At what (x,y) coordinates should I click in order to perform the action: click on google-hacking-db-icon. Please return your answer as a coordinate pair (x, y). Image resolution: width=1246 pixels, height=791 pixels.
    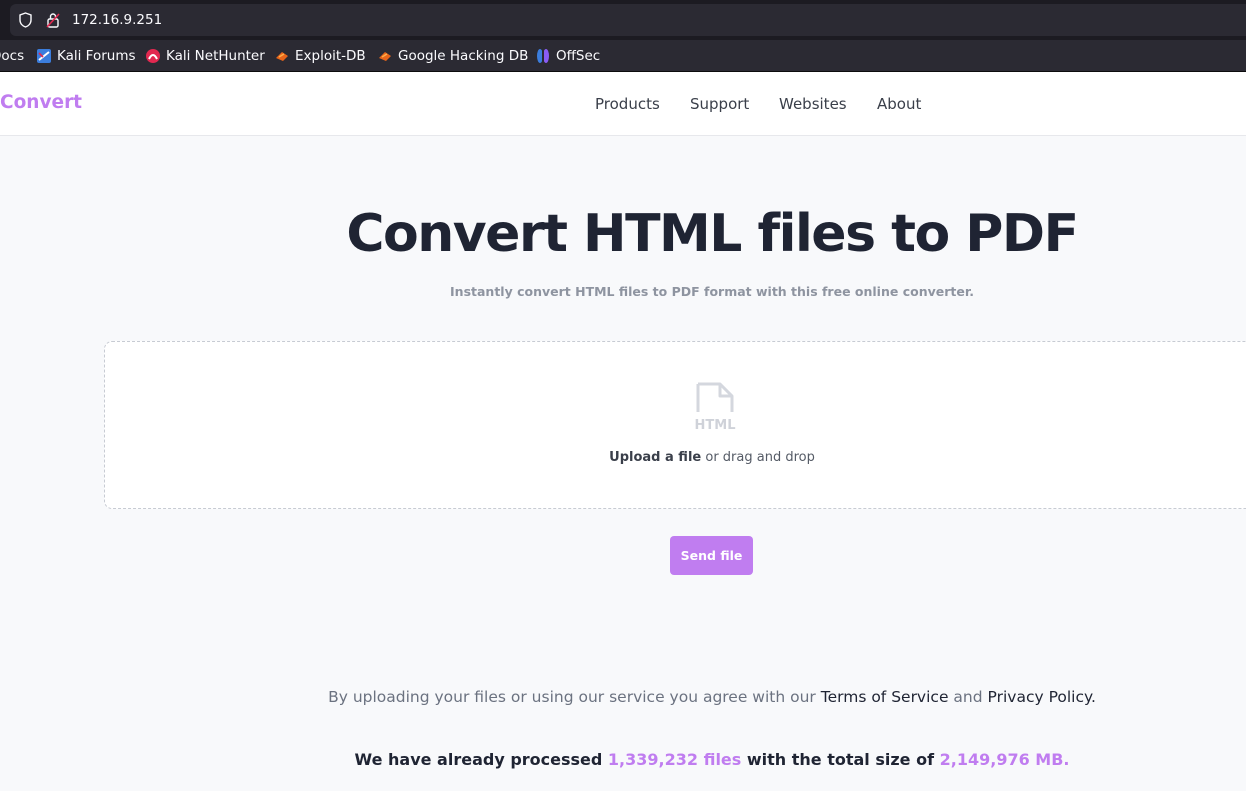
    Looking at the image, I should click on (385, 56).